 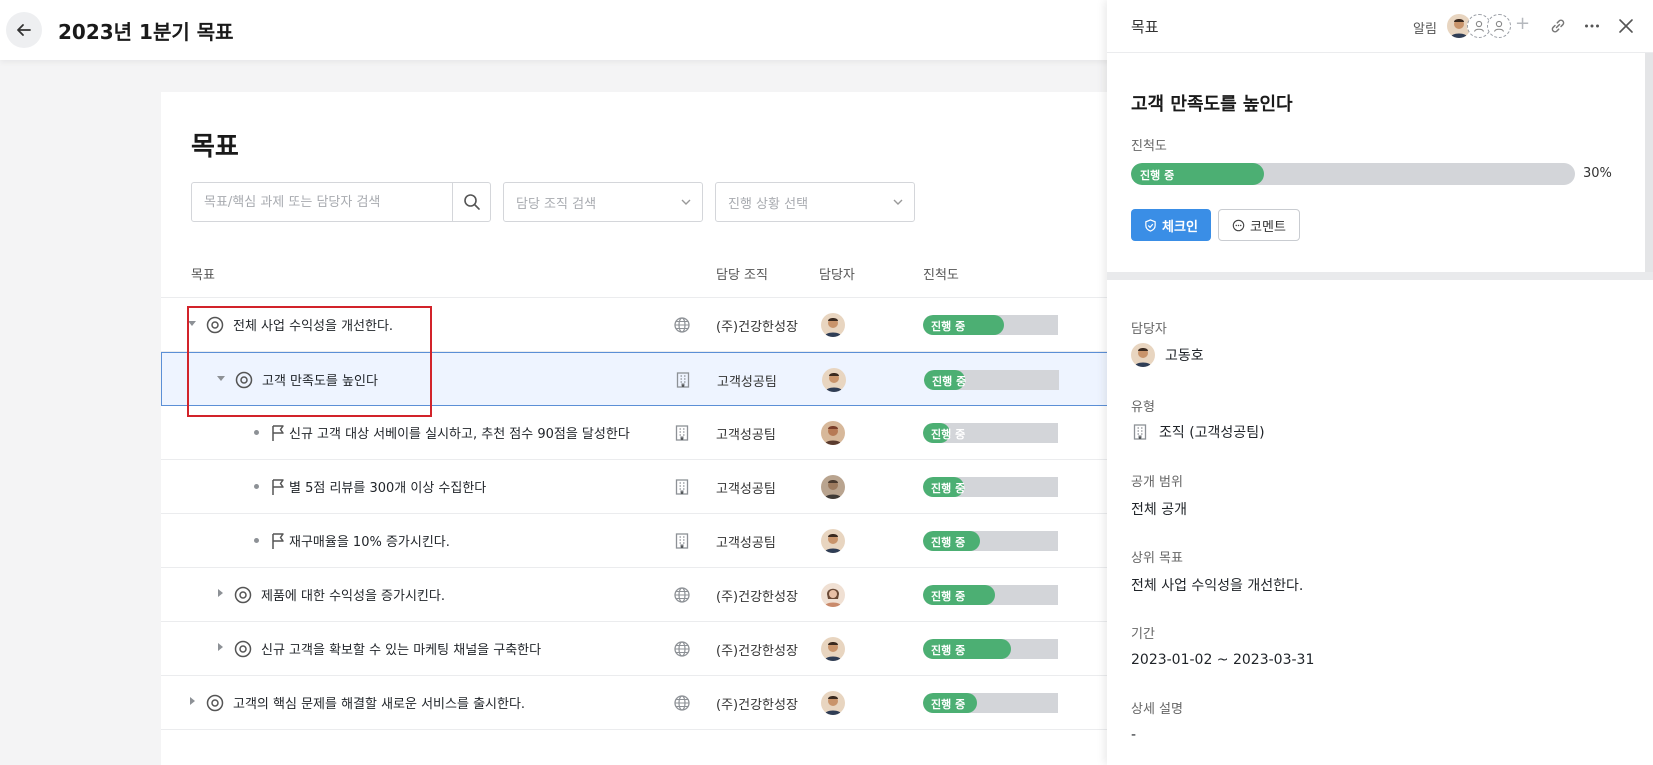 I want to click on shield-check-icon, so click(x=1150, y=225).